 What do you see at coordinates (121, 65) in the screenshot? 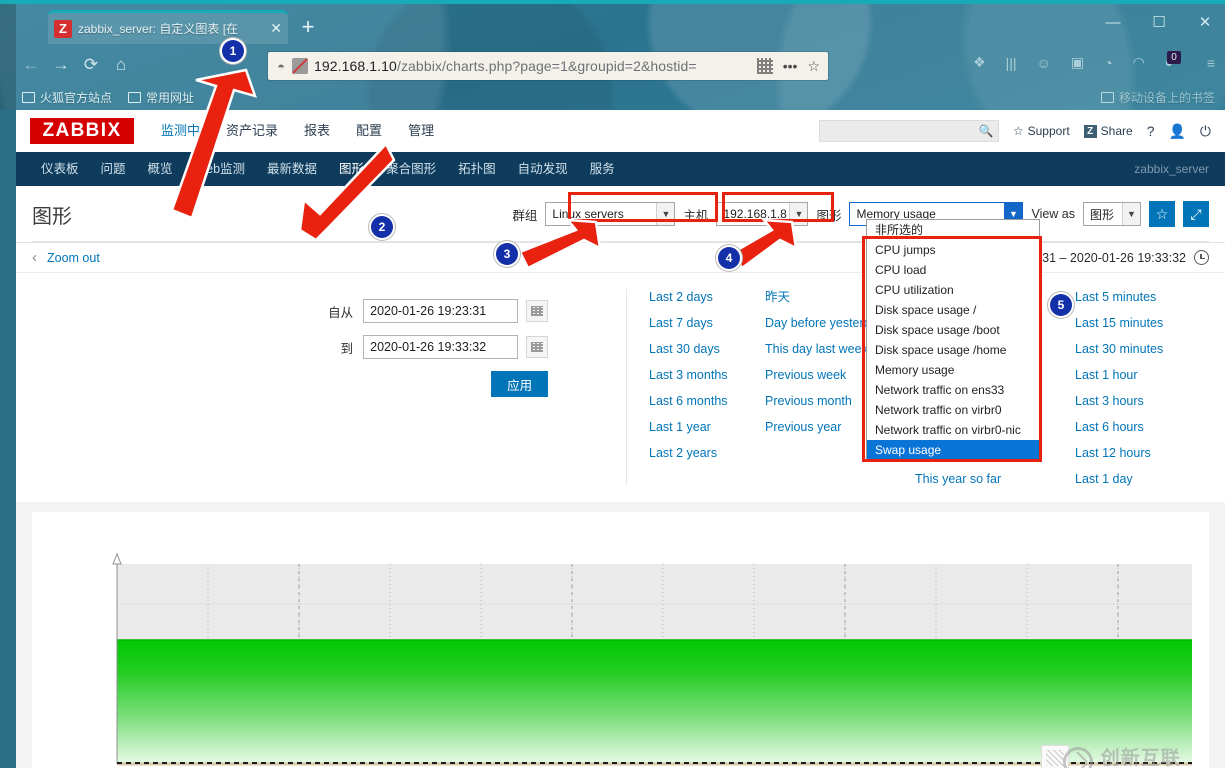
I see `home-icon: ⌂` at bounding box center [121, 65].